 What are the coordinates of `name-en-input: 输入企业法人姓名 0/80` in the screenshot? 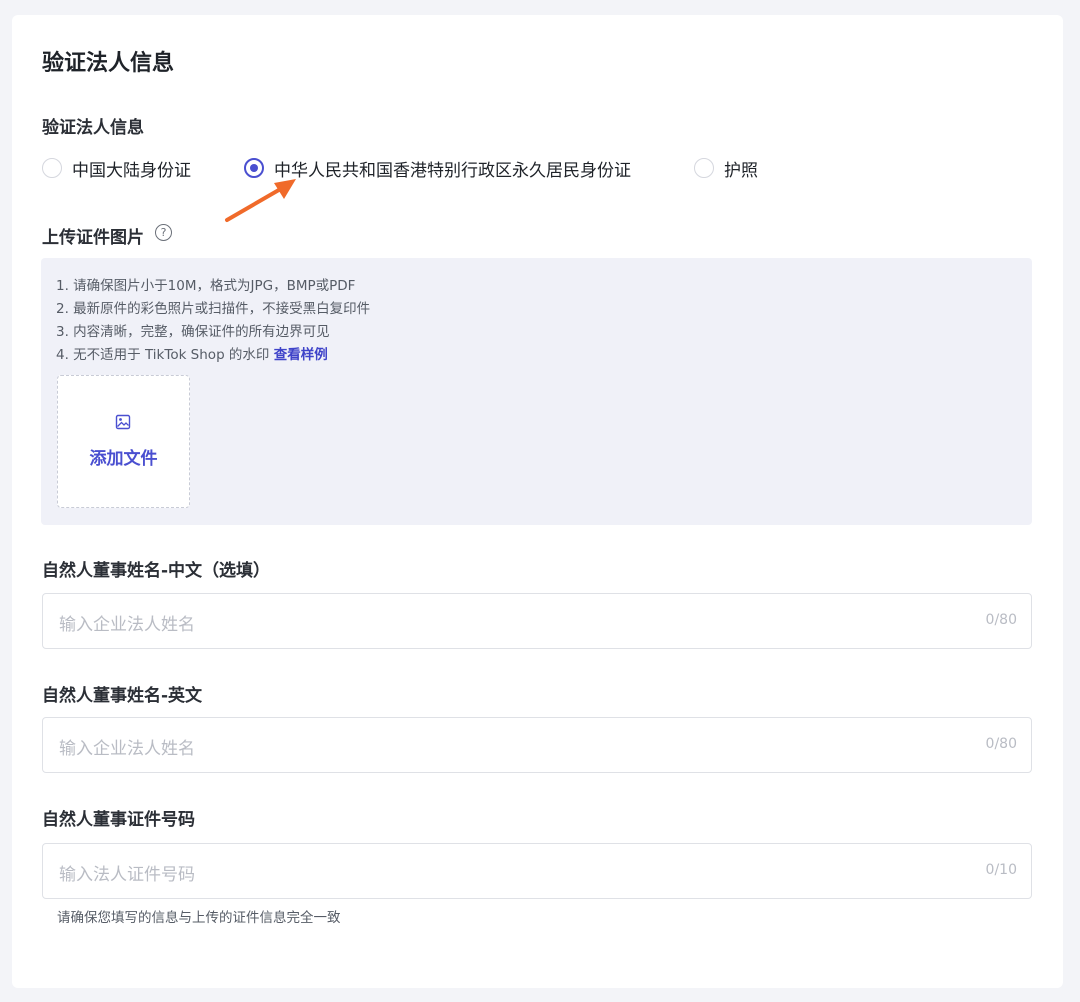 It's located at (537, 745).